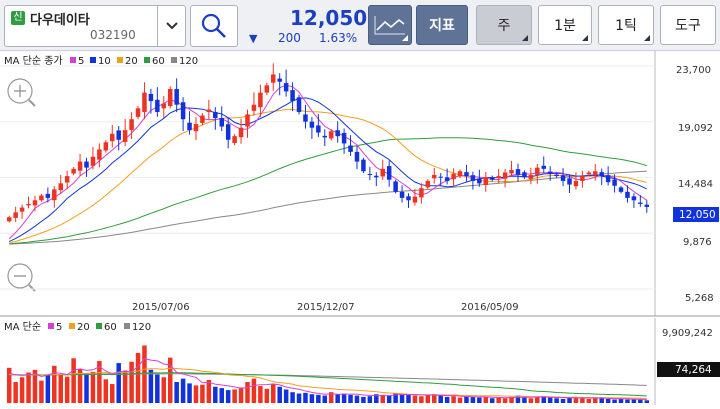 The width and height of the screenshot is (720, 409). I want to click on vol-legend-label-ma5: 5, so click(59, 327).